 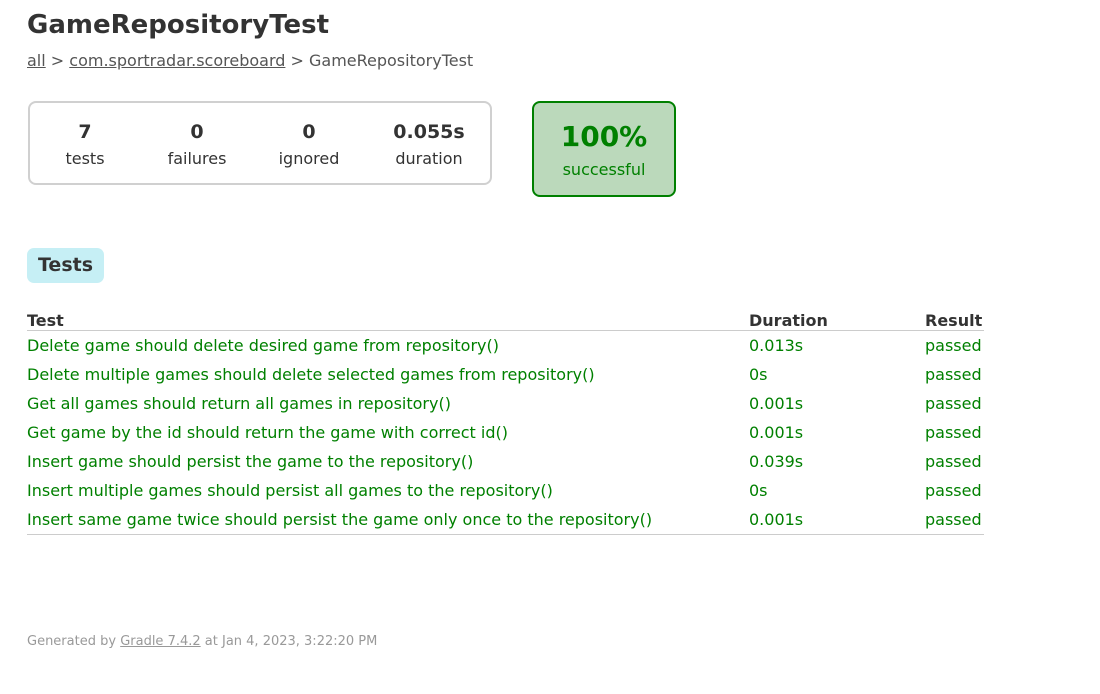 What do you see at coordinates (85, 132) in the screenshot?
I see `tests-count: 7` at bounding box center [85, 132].